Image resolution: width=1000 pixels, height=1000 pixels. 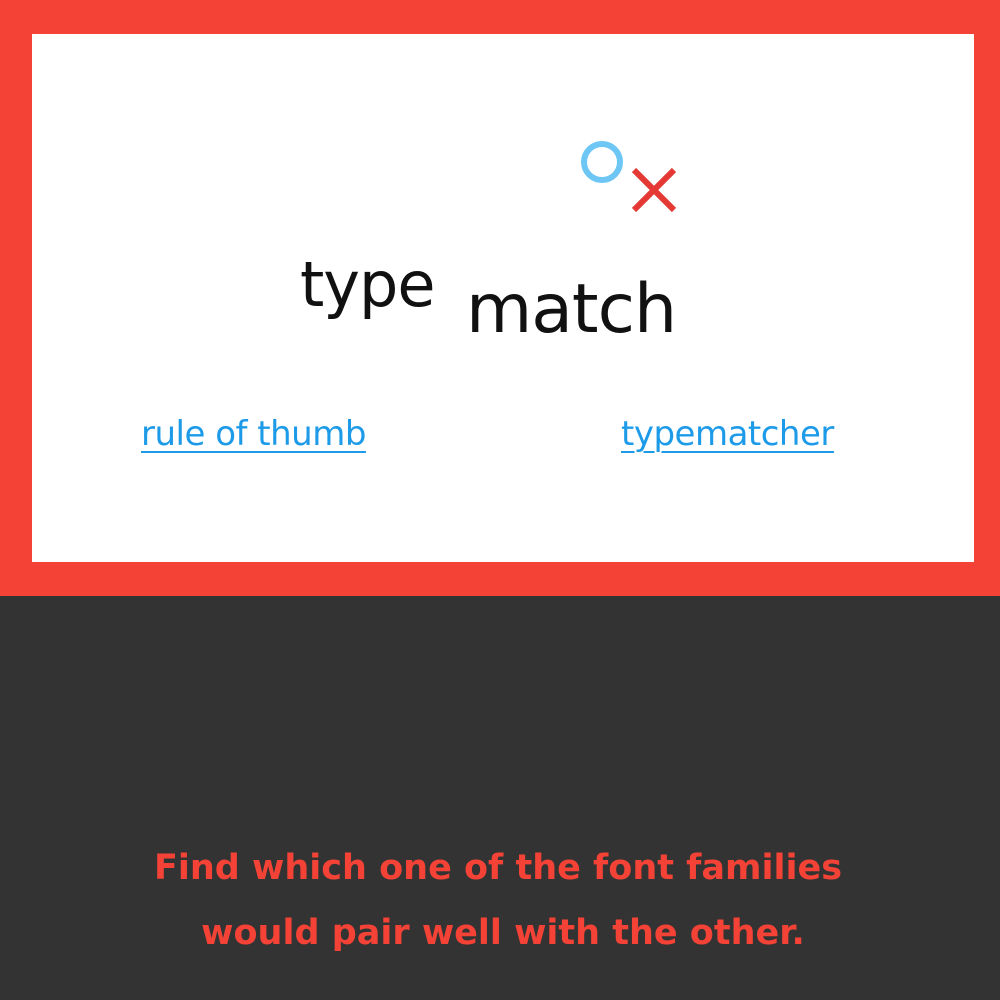 What do you see at coordinates (629, 177) in the screenshot?
I see `o-x-icon` at bounding box center [629, 177].